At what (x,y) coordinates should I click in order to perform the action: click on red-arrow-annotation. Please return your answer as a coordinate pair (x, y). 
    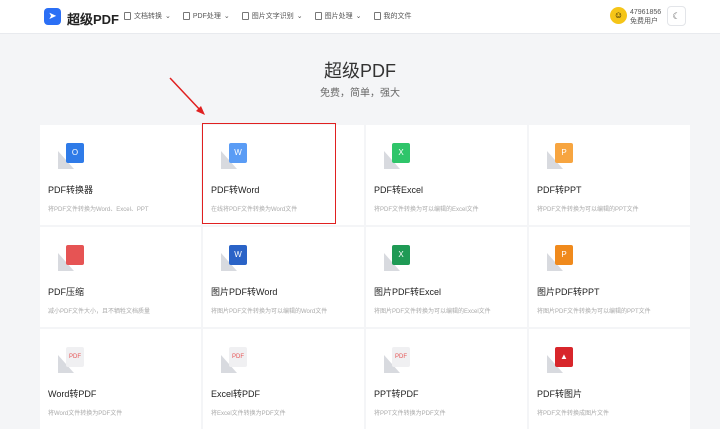
    Looking at the image, I should click on (187, 96).